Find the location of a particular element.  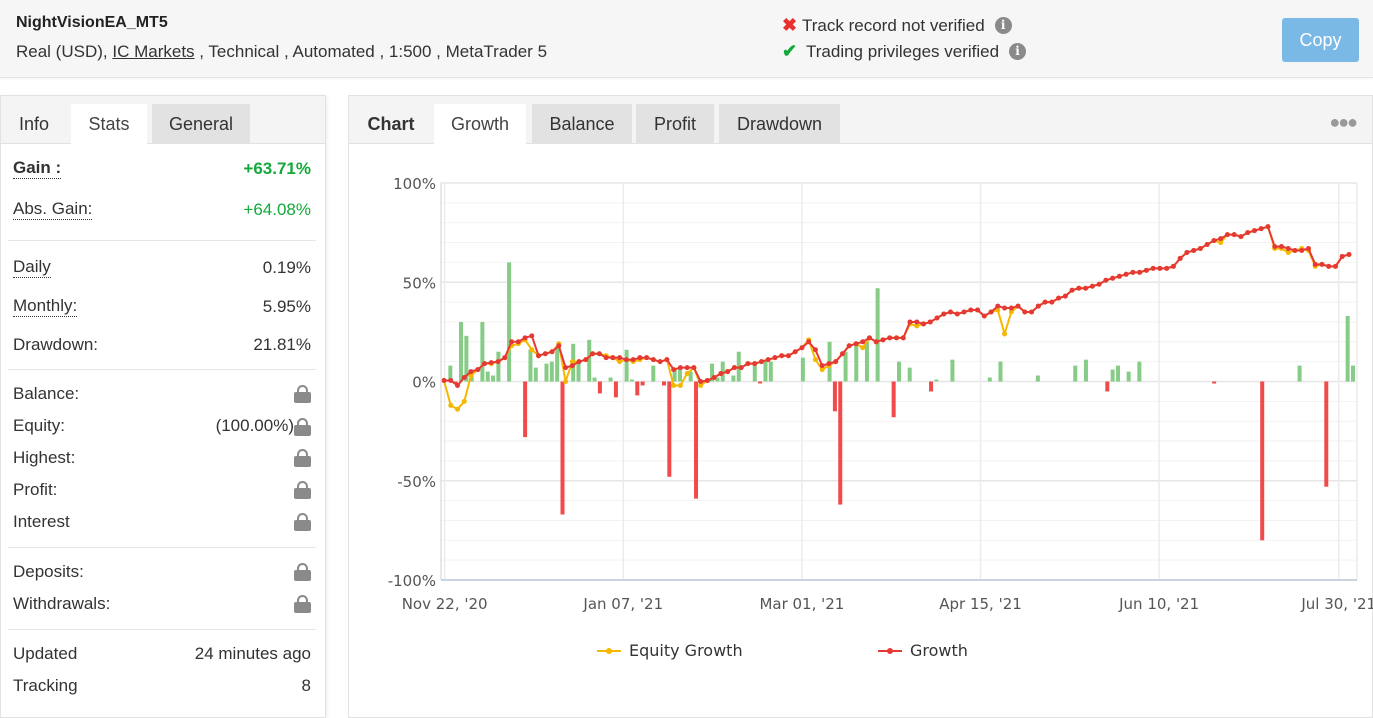

tab-profit: Profit is located at coordinates (675, 124).